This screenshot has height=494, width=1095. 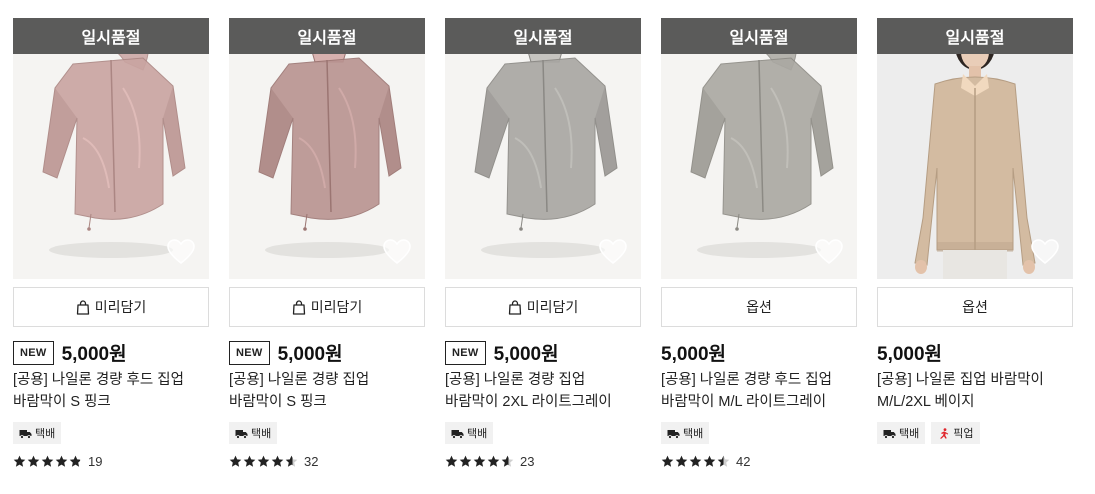 I want to click on price-row: 5,000원, so click(x=693, y=352).